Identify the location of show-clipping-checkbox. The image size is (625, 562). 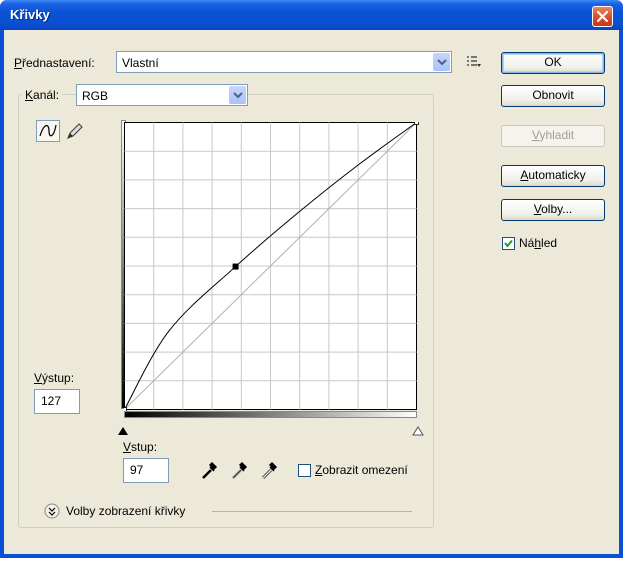
(304, 470).